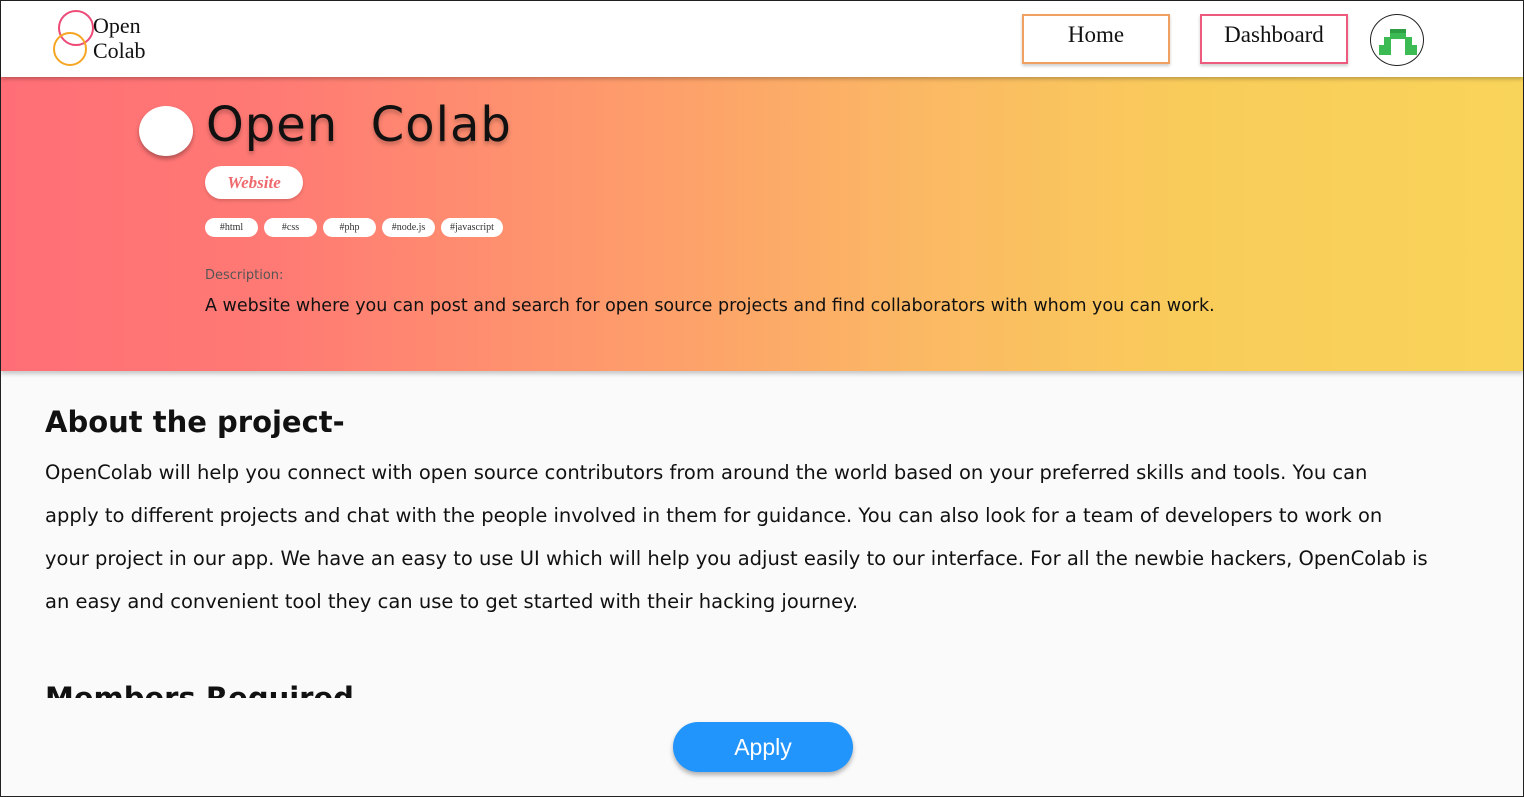 The height and width of the screenshot is (797, 1524). What do you see at coordinates (1096, 39) in the screenshot?
I see `home-nav-button: Home` at bounding box center [1096, 39].